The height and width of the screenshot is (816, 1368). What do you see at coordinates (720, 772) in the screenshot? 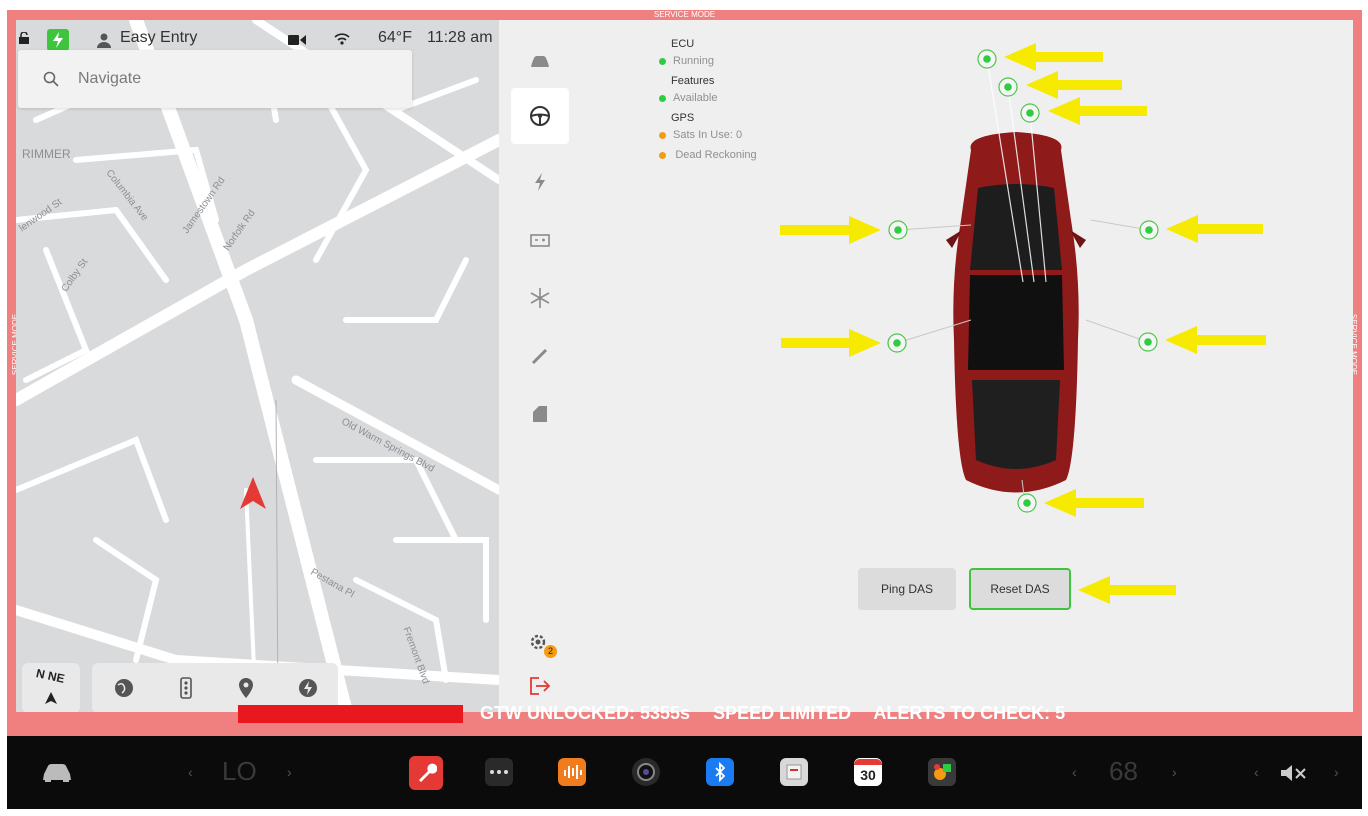
I see `bluetooth-icon` at bounding box center [720, 772].